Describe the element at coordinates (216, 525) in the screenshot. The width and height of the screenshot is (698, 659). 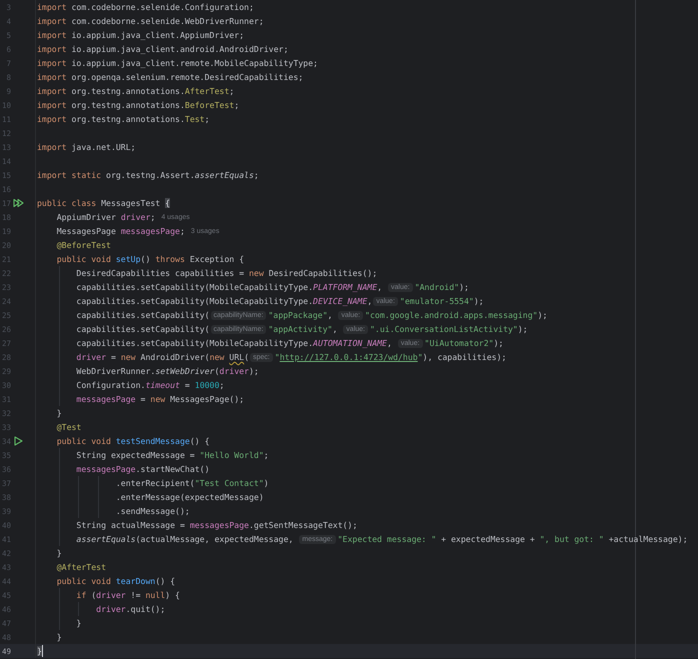
I see `code-text: String actualMessage = messagesPage.getSentMessageText();` at that location.